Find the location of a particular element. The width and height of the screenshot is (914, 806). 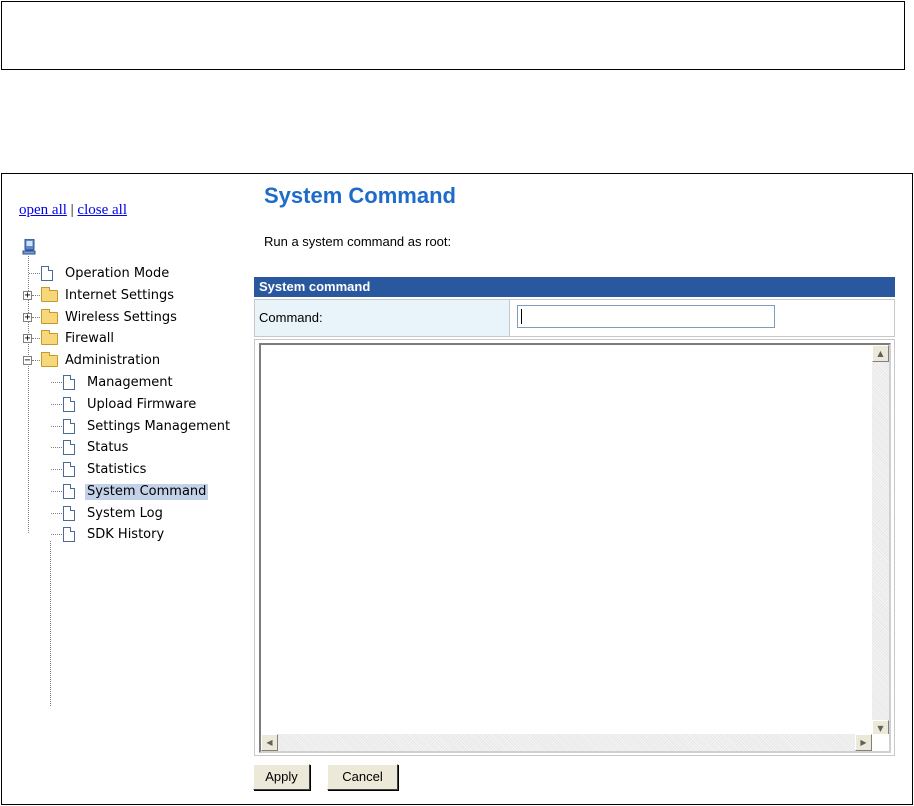

tree-item-administration: − Administration is located at coordinates (126, 361).